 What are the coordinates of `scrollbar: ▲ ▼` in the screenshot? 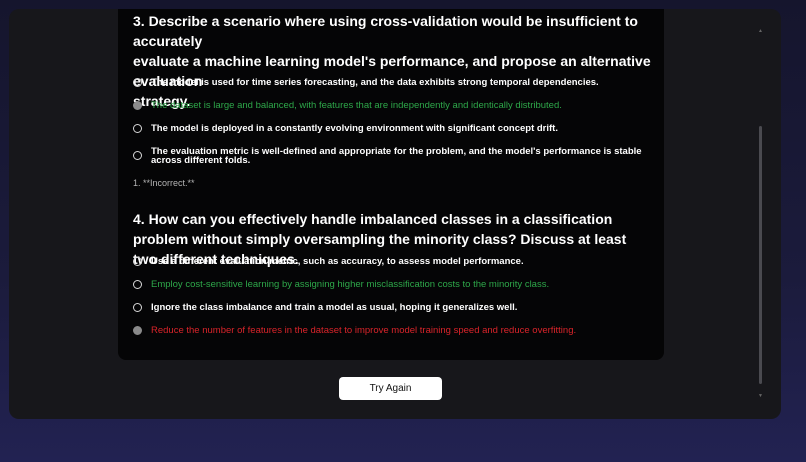 It's located at (761, 214).